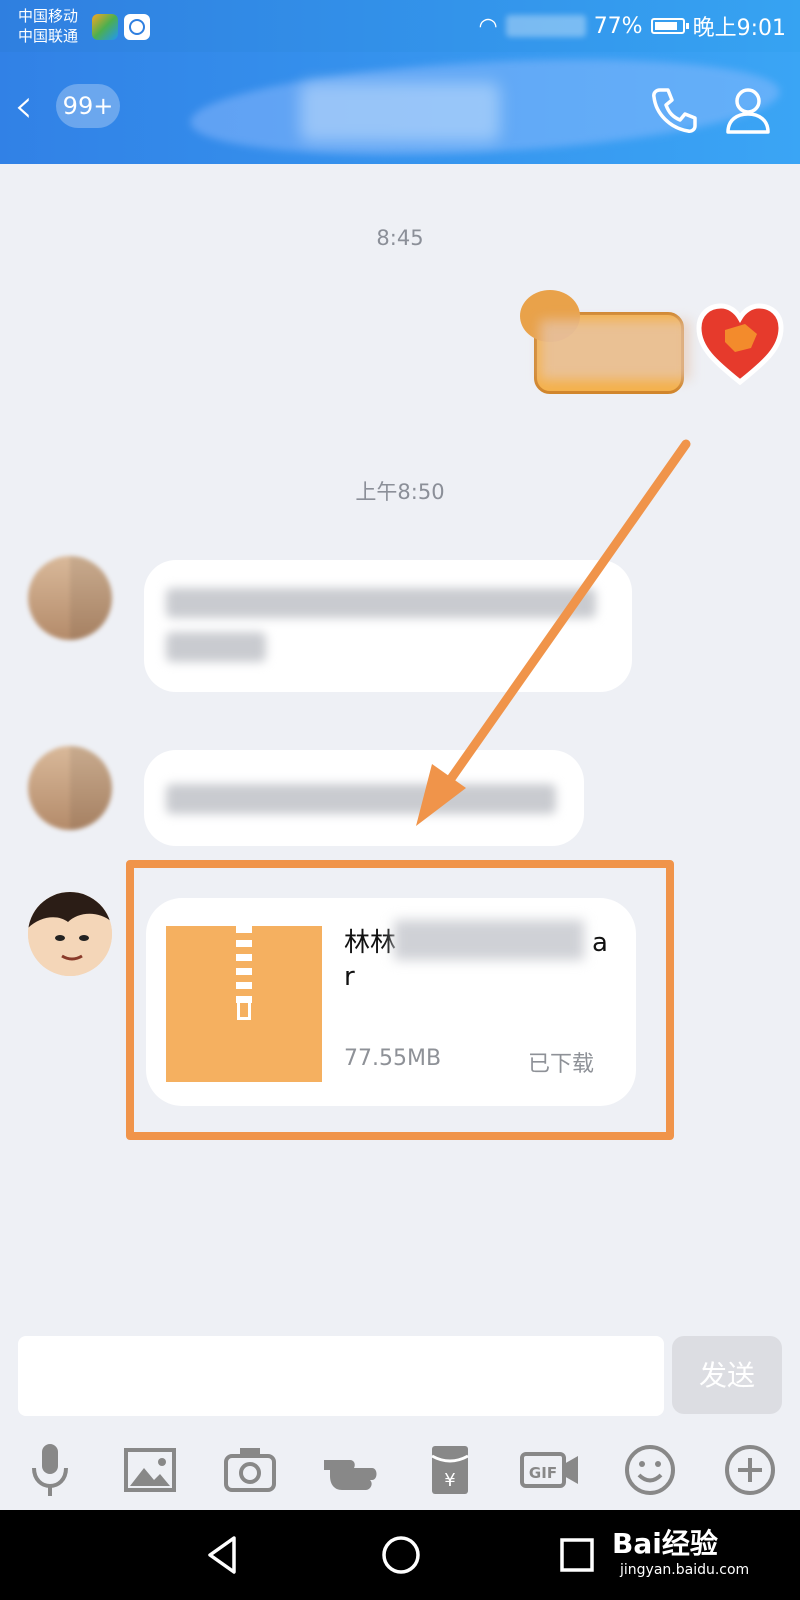 The width and height of the screenshot is (800, 1600). What do you see at coordinates (618, 26) in the screenshot?
I see `battery-percent: 77%` at bounding box center [618, 26].